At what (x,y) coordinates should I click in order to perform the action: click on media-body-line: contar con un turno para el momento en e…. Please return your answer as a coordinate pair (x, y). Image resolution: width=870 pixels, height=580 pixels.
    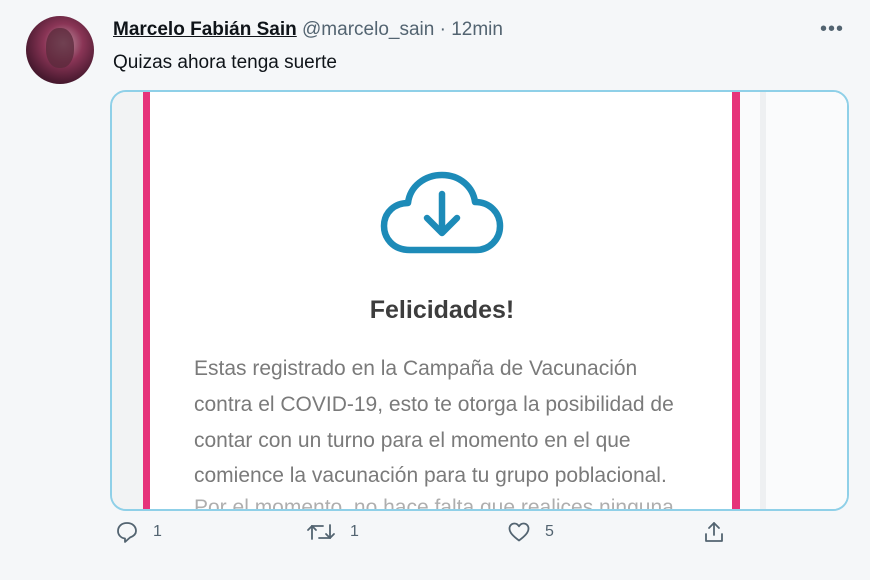
    Looking at the image, I should click on (412, 440).